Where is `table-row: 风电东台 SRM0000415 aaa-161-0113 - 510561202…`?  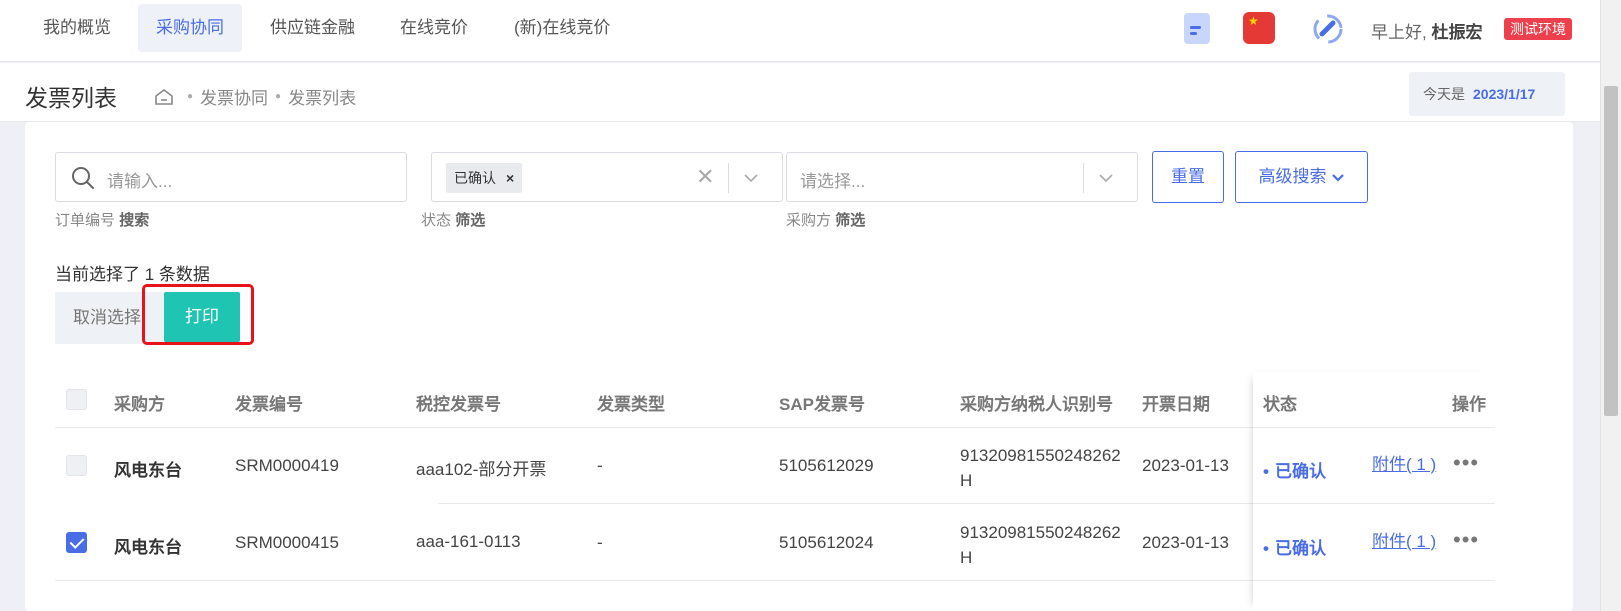
table-row: 风电东台 SRM0000415 aaa-161-0113 - 510561202… is located at coordinates (775, 543).